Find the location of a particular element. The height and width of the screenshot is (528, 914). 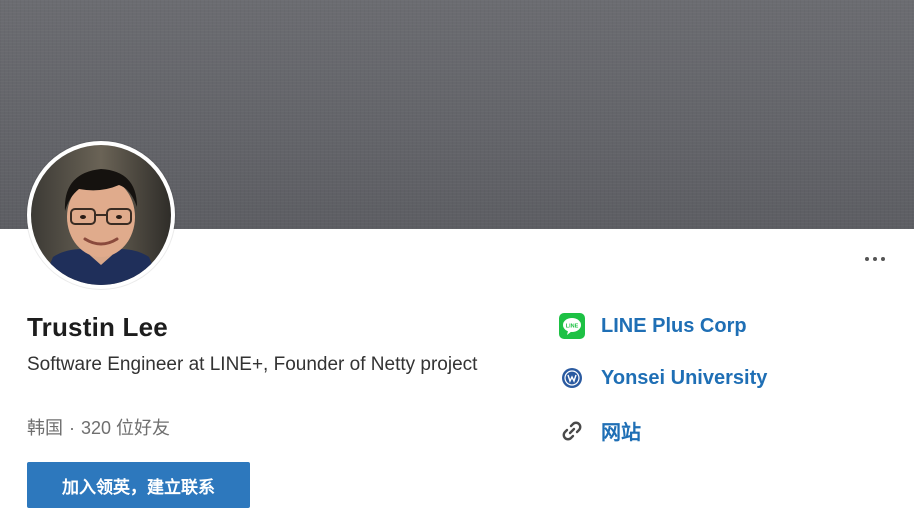

university-seal-icon is located at coordinates (572, 378).